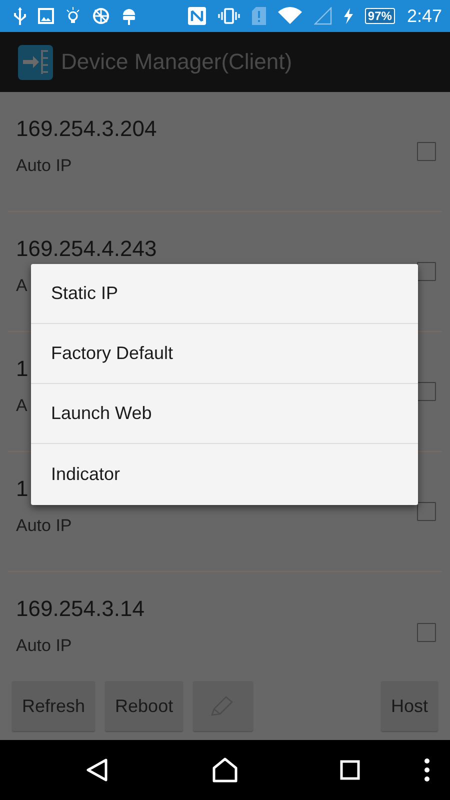 This screenshot has width=450, height=800. Describe the element at coordinates (224, 294) in the screenshot. I see `menu-item: Static IP` at that location.